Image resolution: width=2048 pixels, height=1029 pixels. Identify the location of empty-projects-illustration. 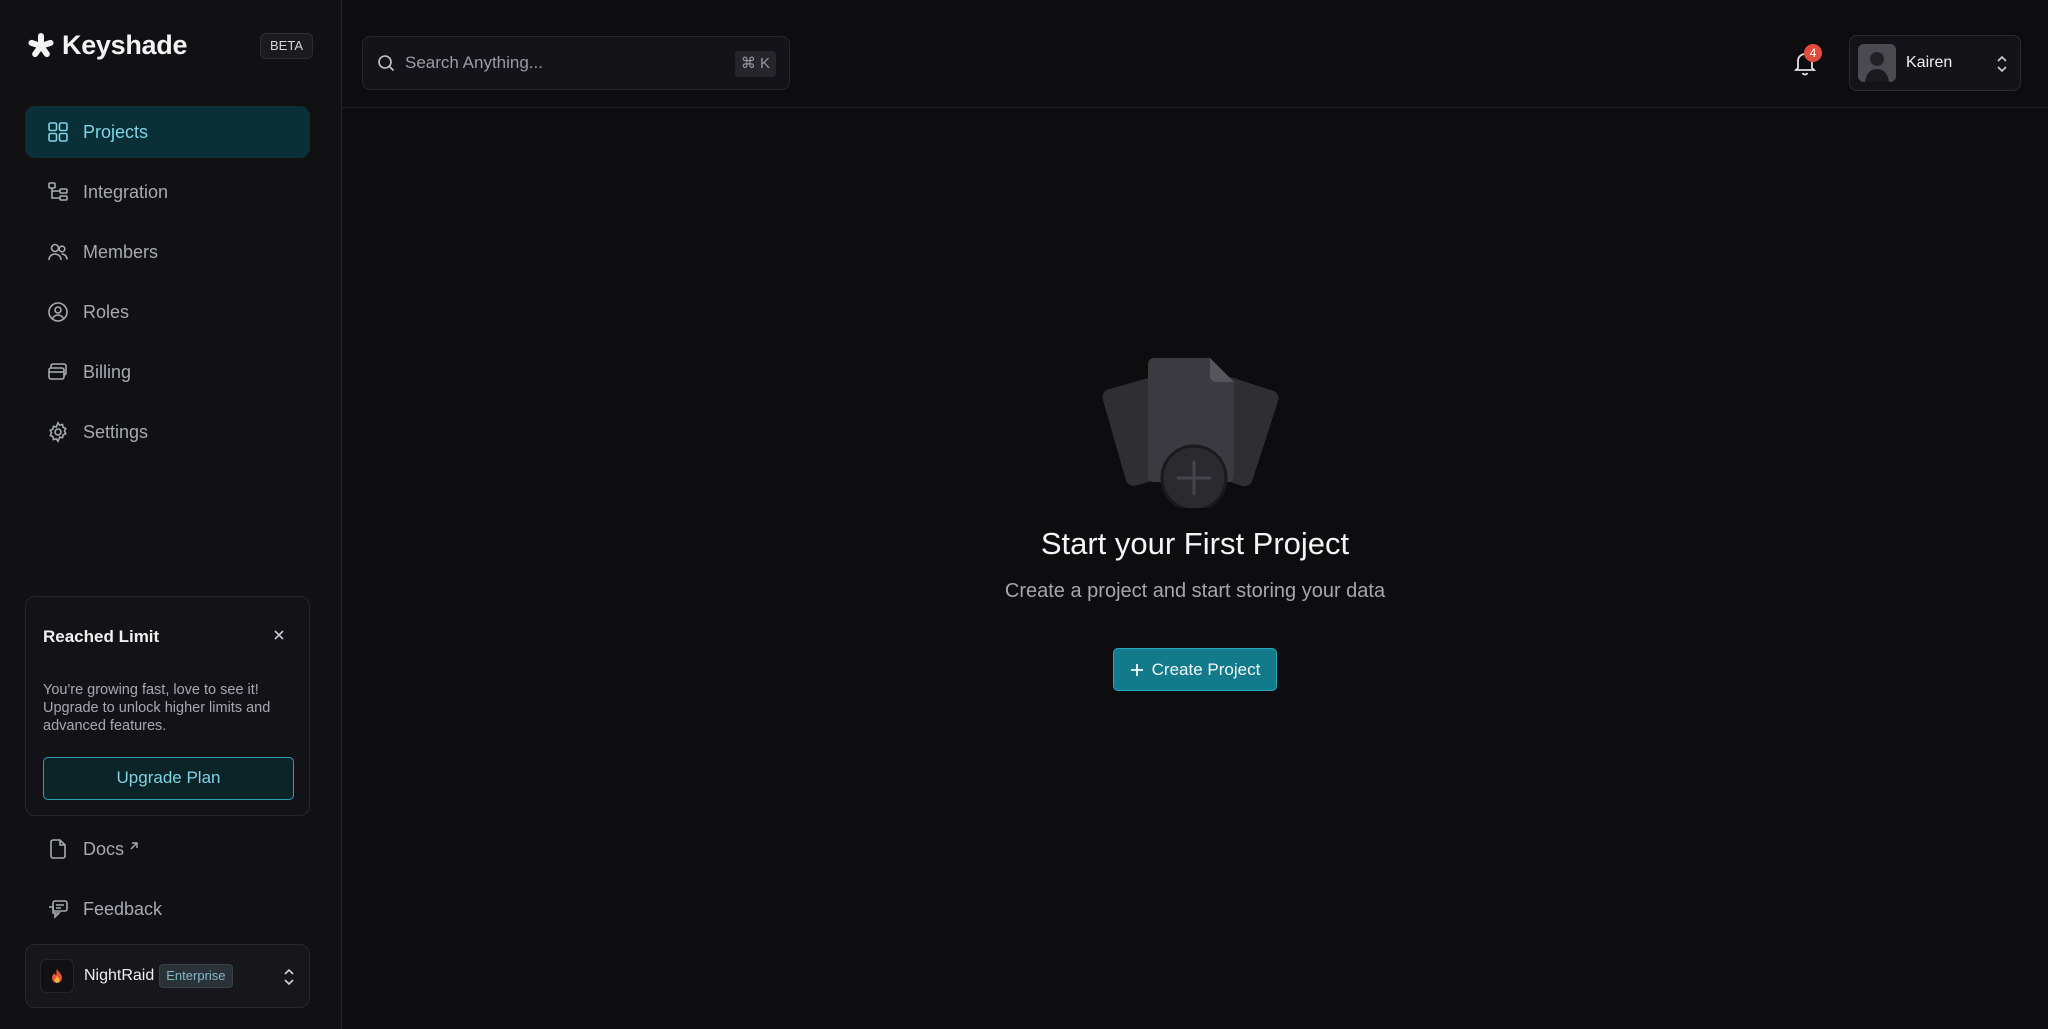
(1190, 433).